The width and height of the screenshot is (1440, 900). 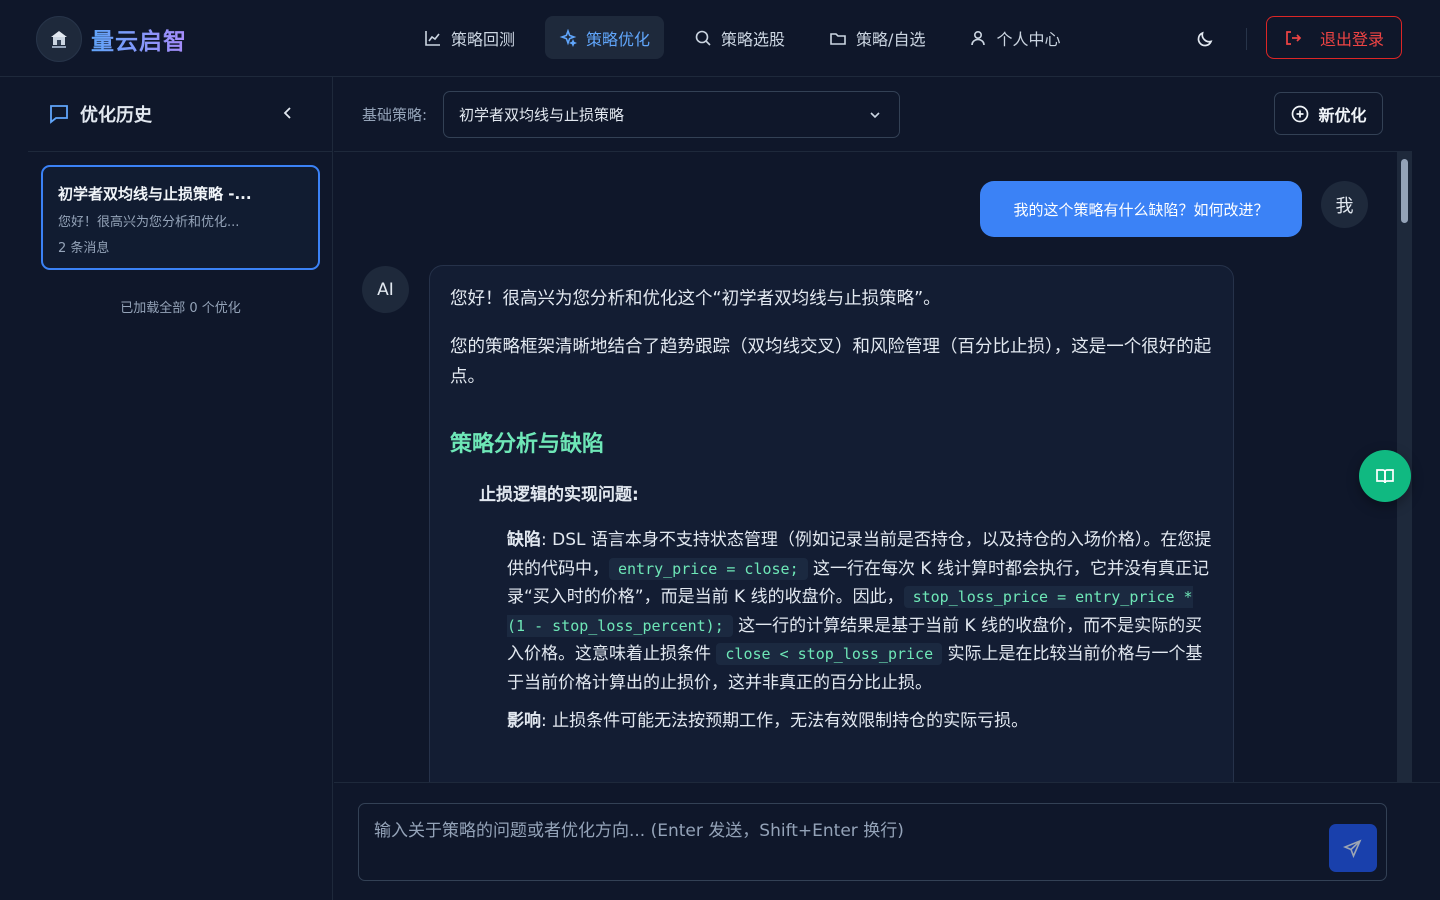 I want to click on chevron-down-icon, so click(x=875, y=115).